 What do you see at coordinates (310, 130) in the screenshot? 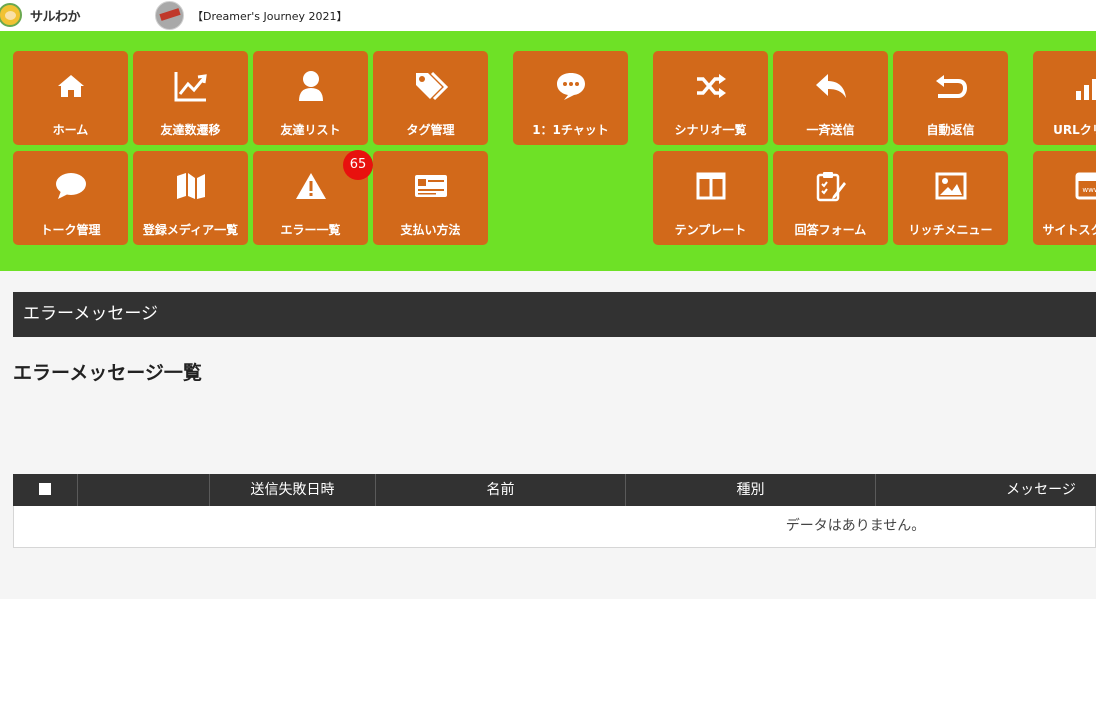
I see `menu-label: 友達リスト` at bounding box center [310, 130].